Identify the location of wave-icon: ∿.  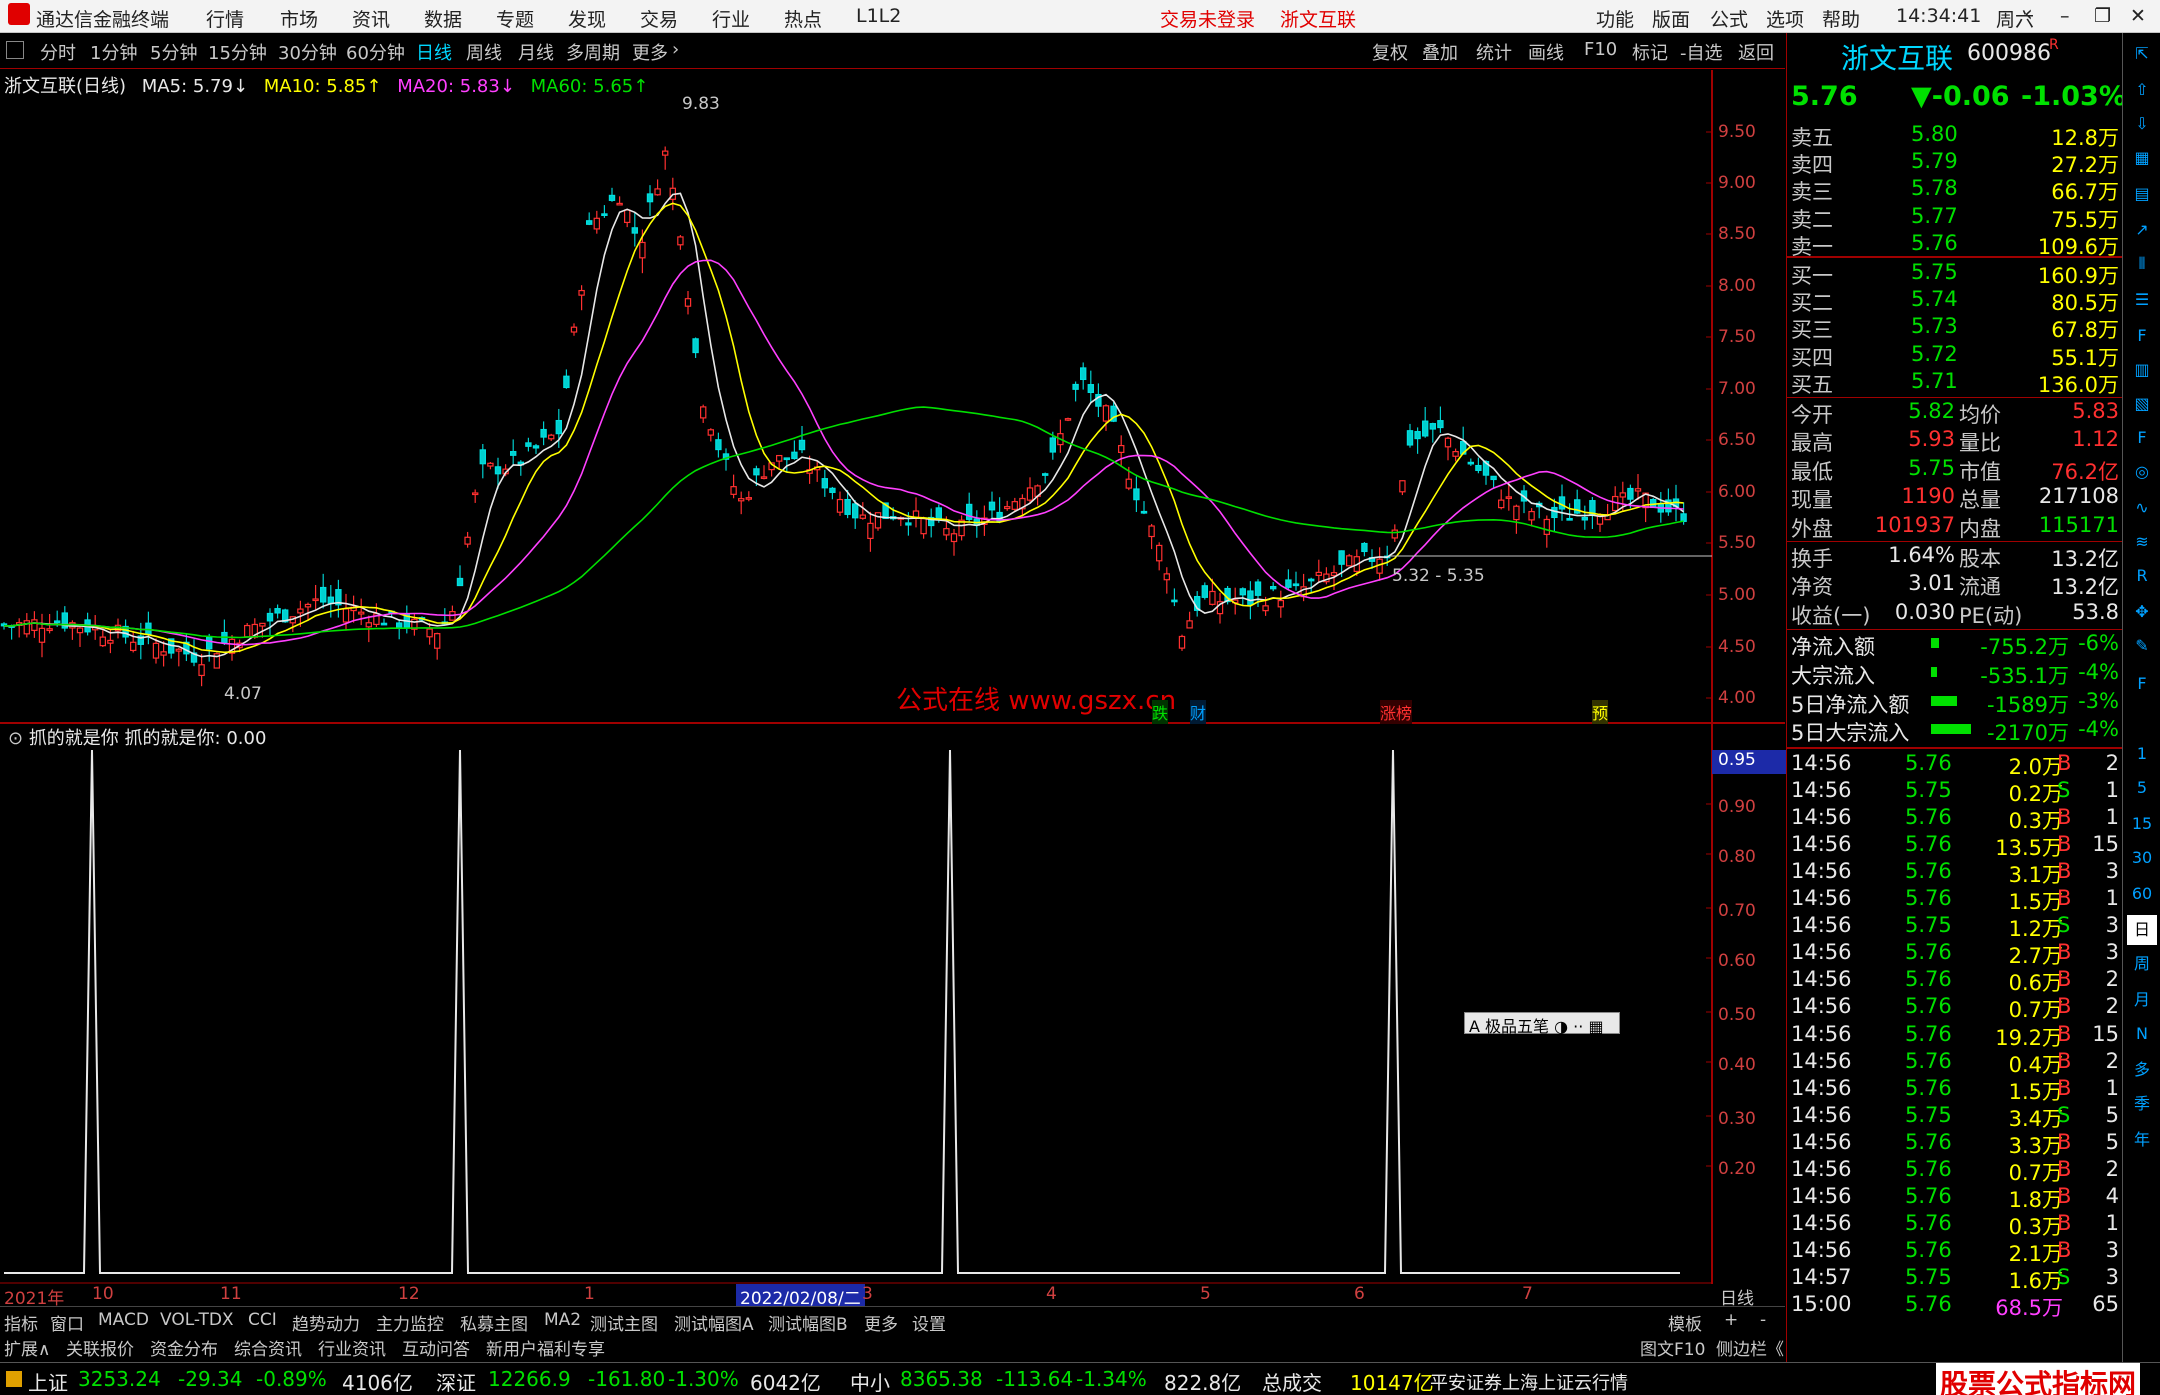
(2142, 508).